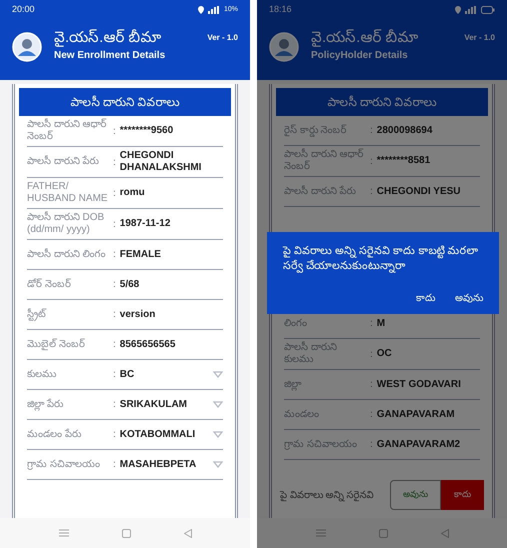 This screenshot has width=507, height=548. Describe the element at coordinates (360, 56) in the screenshot. I see `screen-subtitle: PolicyHolder Details` at that location.